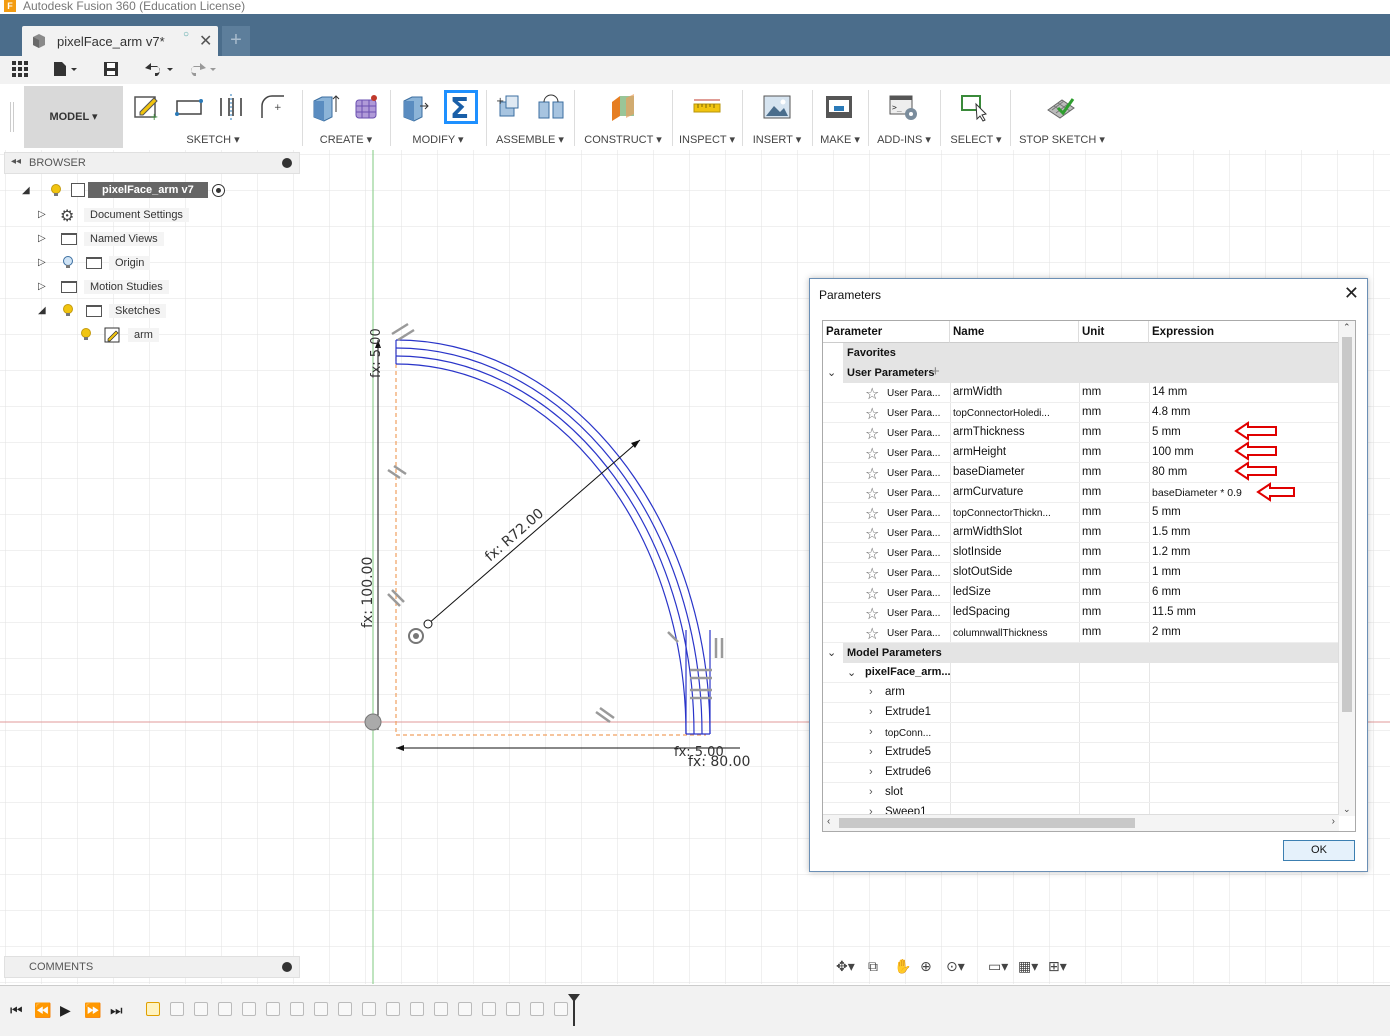 Image resolution: width=1390 pixels, height=1036 pixels. What do you see at coordinates (828, 821) in the screenshot?
I see `scroll-left-icon: ‹` at bounding box center [828, 821].